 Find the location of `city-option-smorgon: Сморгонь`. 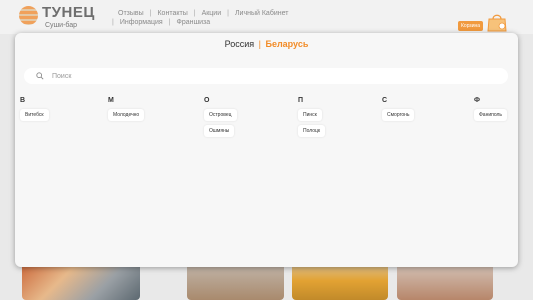

city-option-smorgon: Сморгонь is located at coordinates (398, 115).